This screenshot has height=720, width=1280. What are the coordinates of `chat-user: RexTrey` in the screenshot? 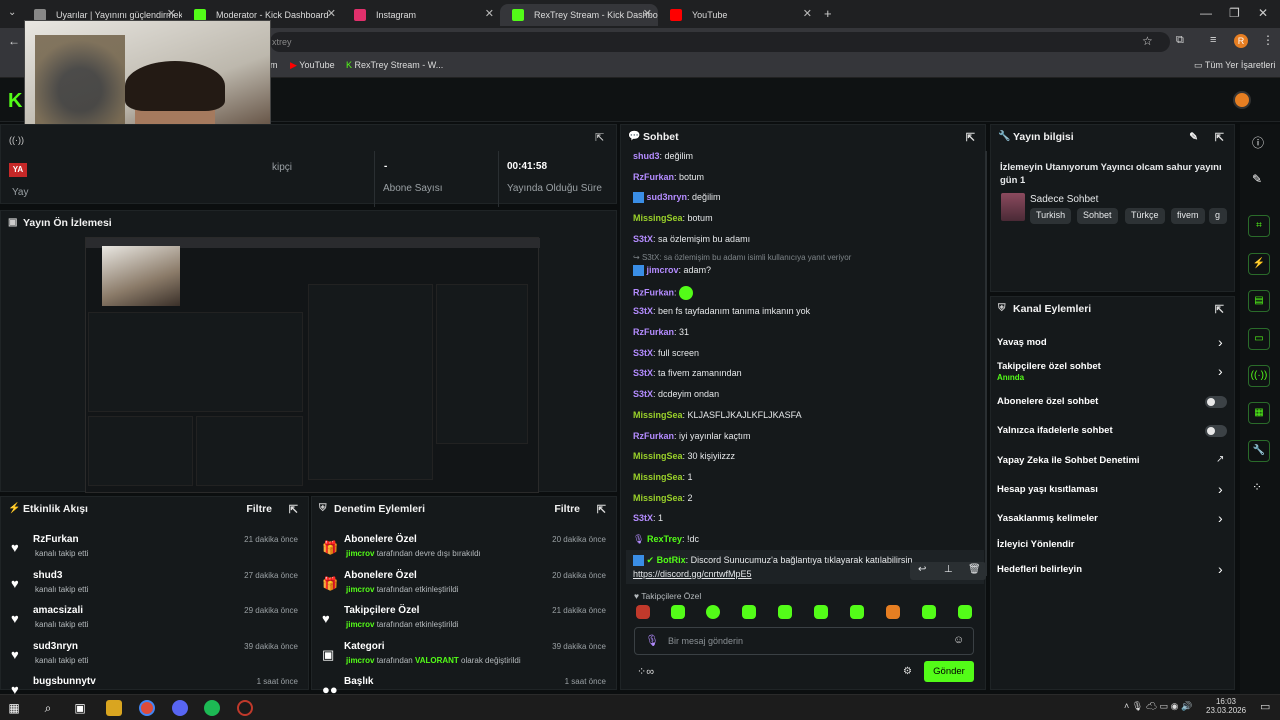 It's located at (664, 539).